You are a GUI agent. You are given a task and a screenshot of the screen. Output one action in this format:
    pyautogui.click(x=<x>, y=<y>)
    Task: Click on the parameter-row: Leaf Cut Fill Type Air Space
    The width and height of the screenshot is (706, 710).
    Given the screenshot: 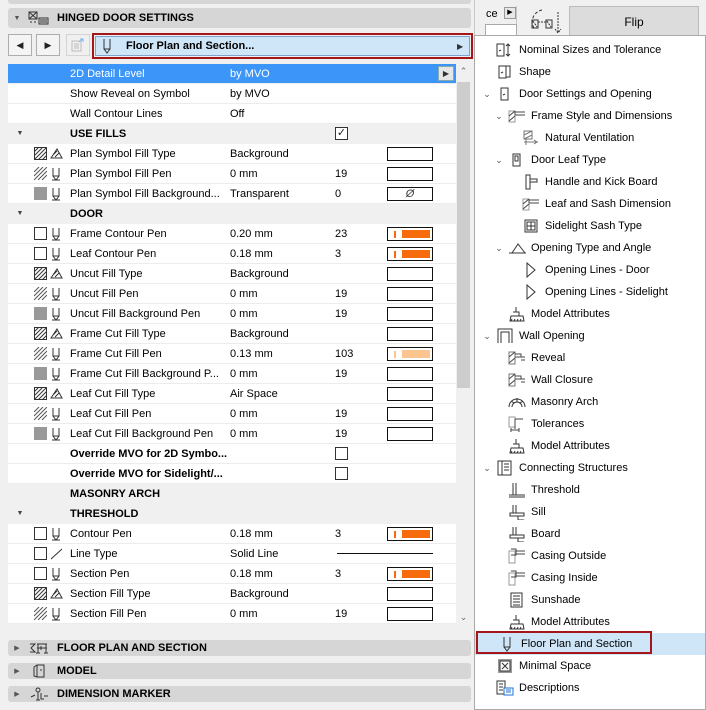 What is the action you would take?
    pyautogui.click(x=232, y=394)
    